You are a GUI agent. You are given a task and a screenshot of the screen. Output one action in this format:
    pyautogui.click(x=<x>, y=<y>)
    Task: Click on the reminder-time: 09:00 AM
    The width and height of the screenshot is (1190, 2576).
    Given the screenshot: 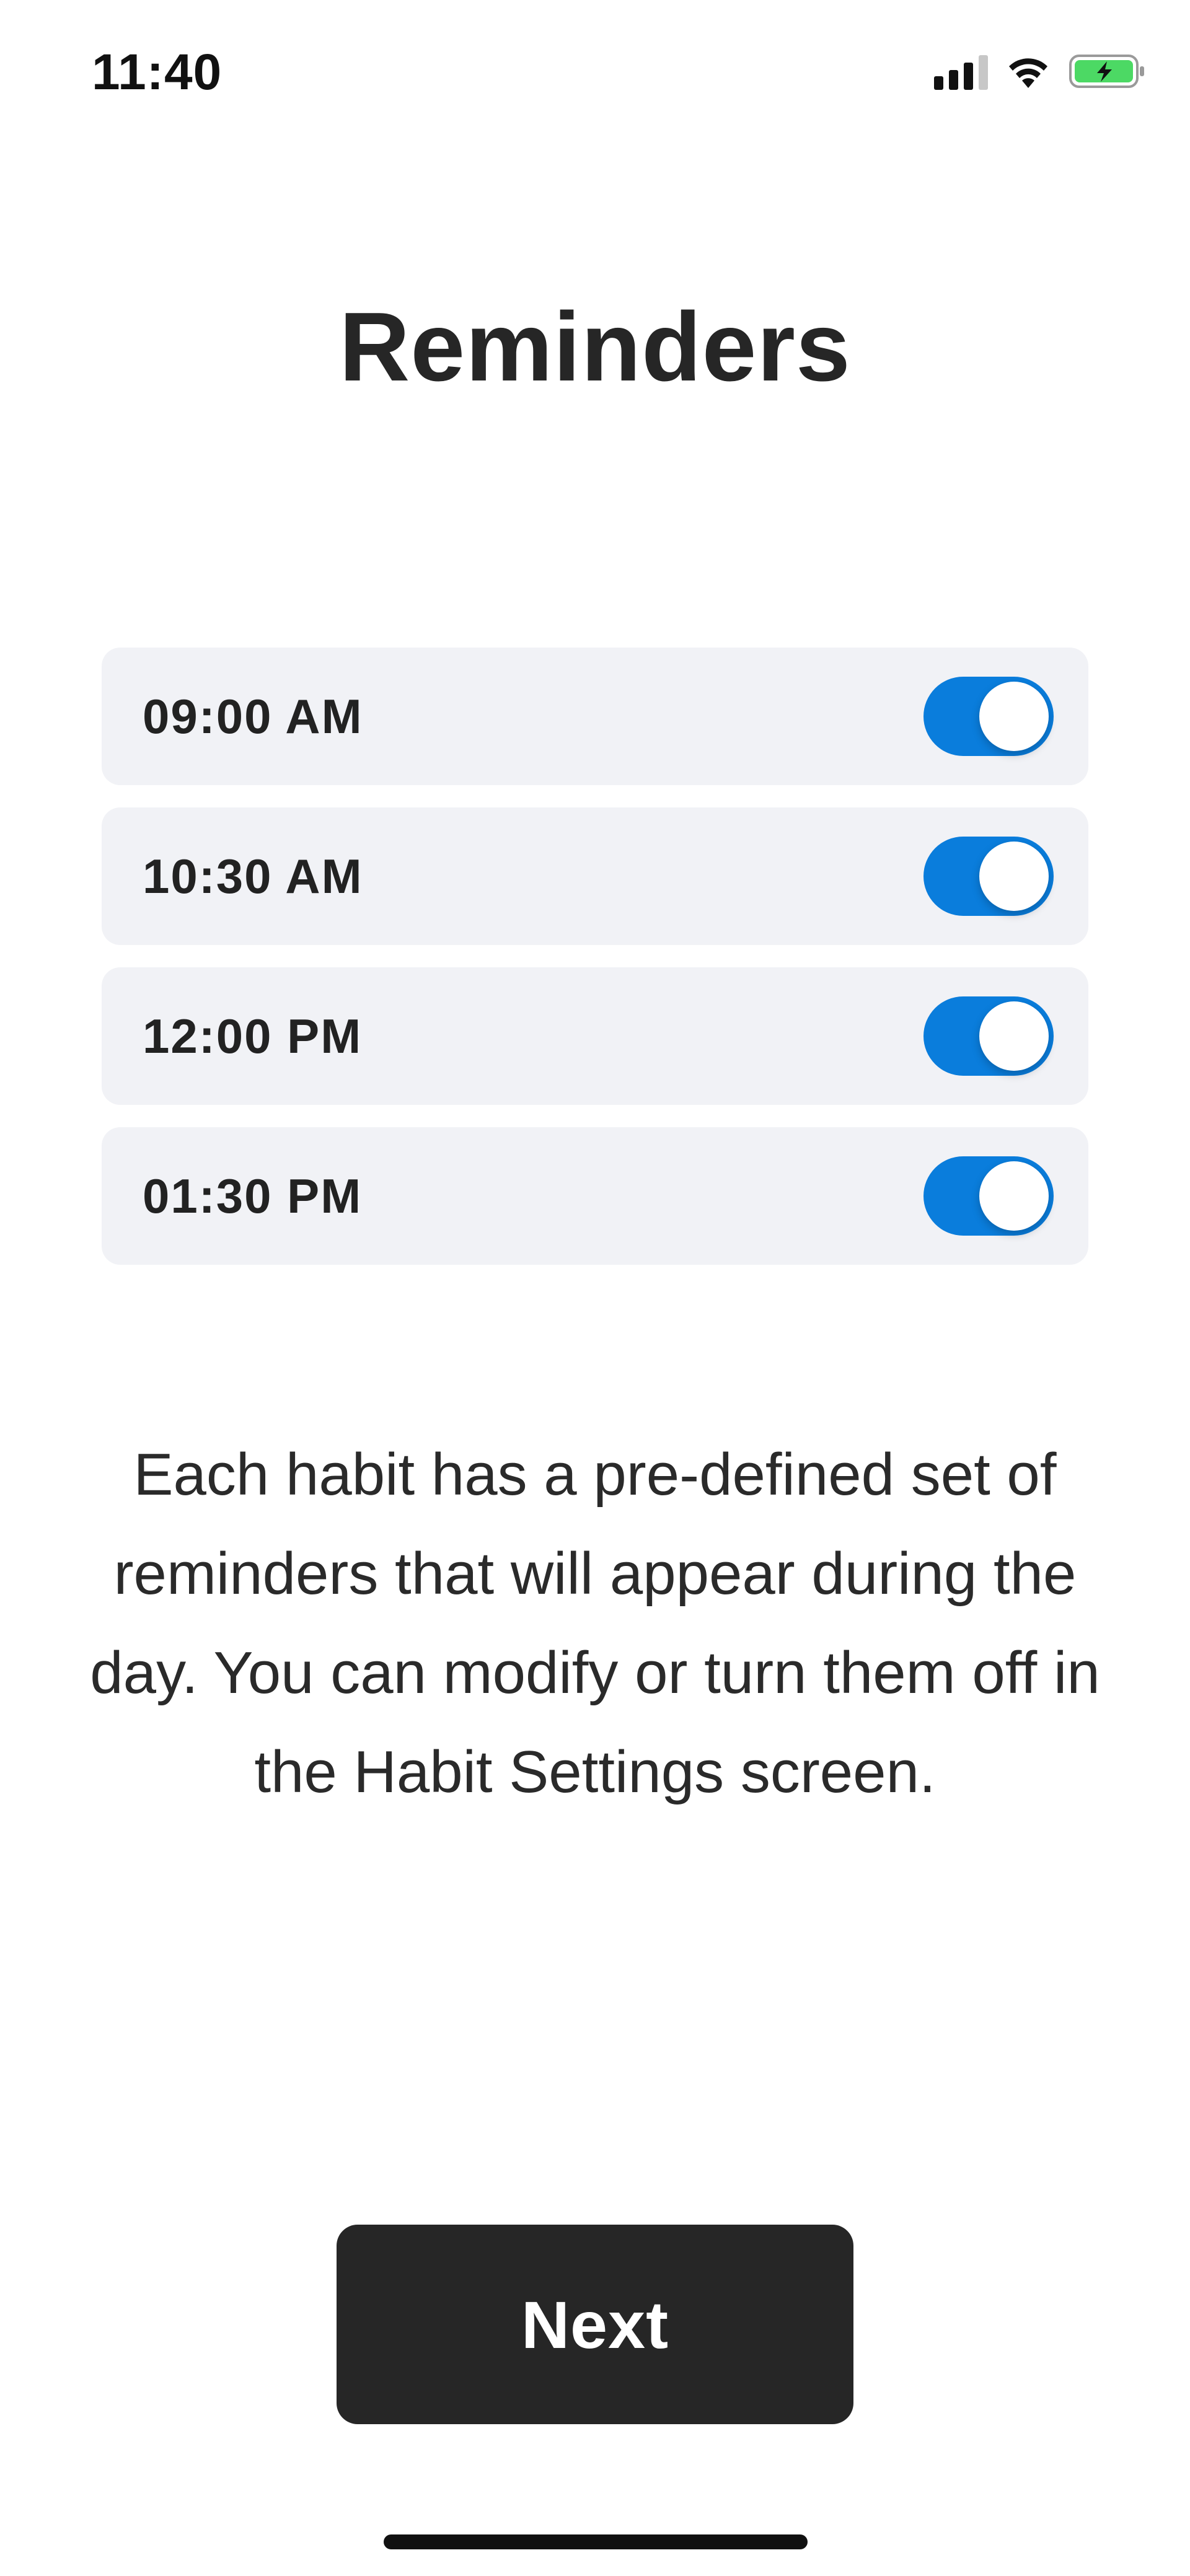 What is the action you would take?
    pyautogui.click(x=253, y=716)
    